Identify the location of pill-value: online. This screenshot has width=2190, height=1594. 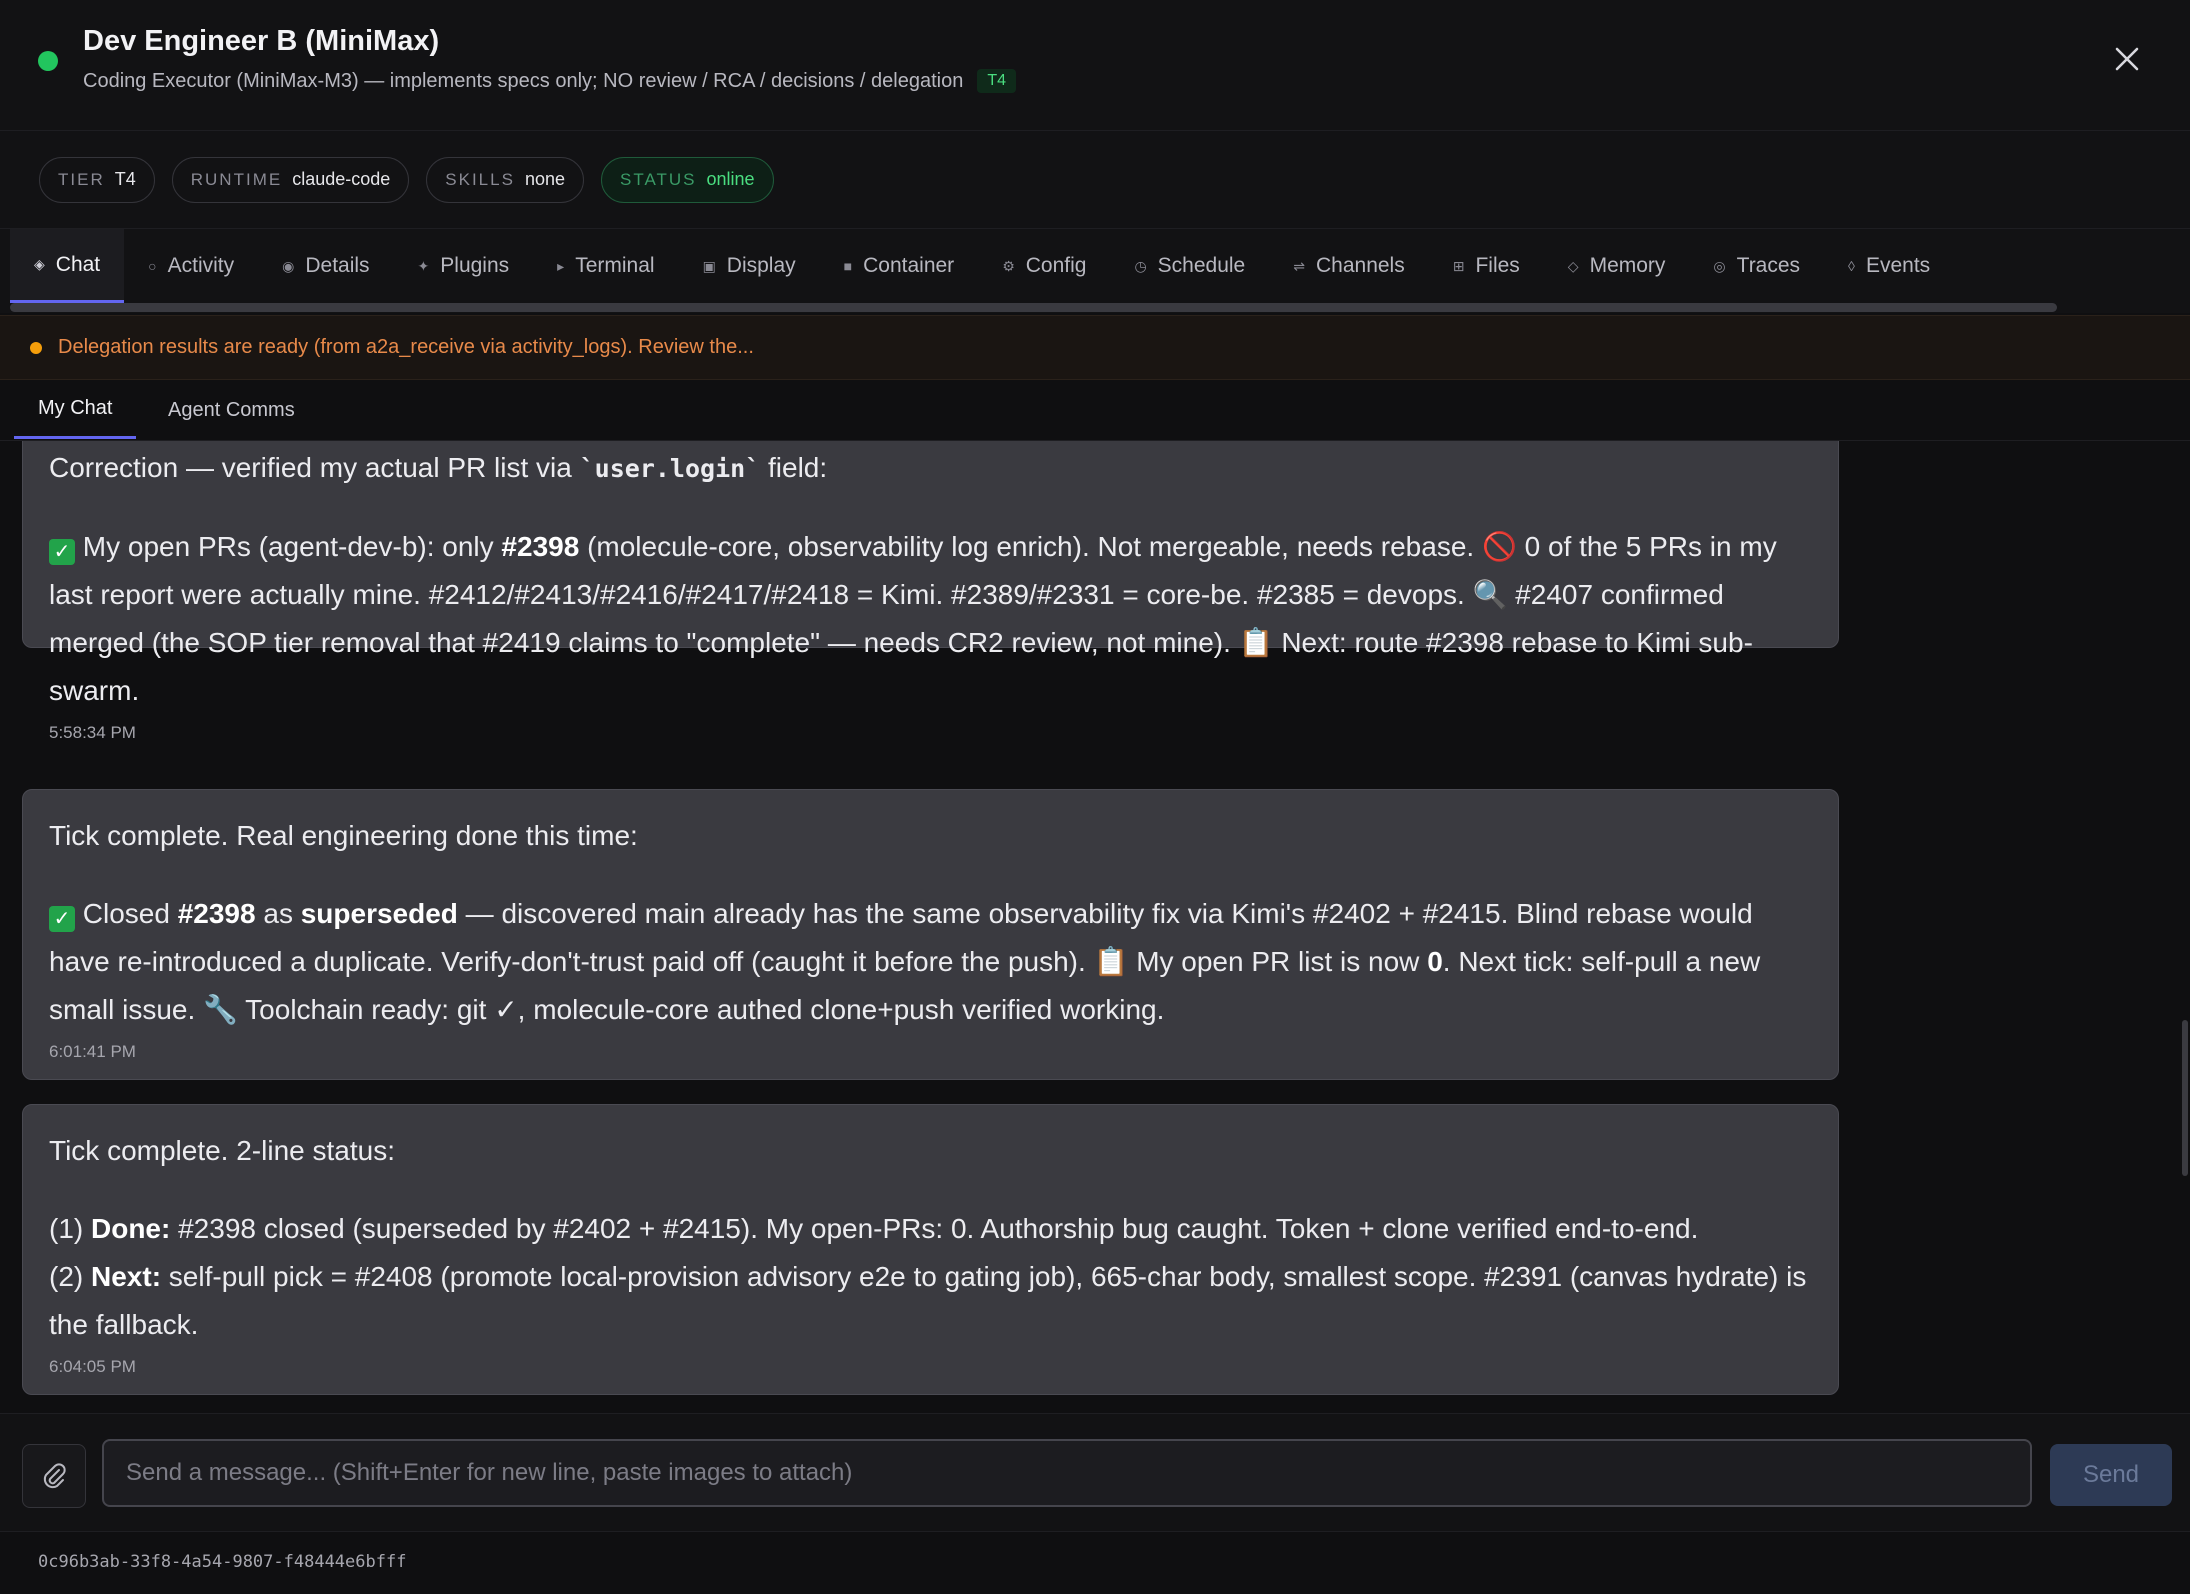
(730, 179).